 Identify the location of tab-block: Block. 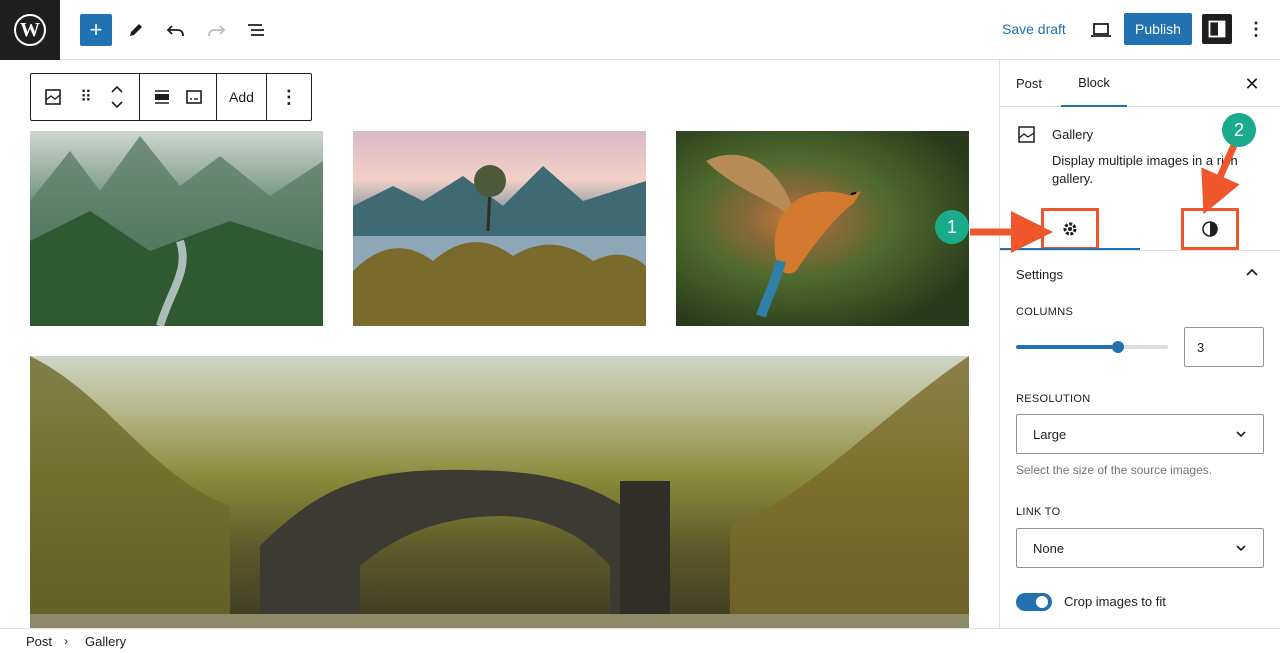
(1094, 83).